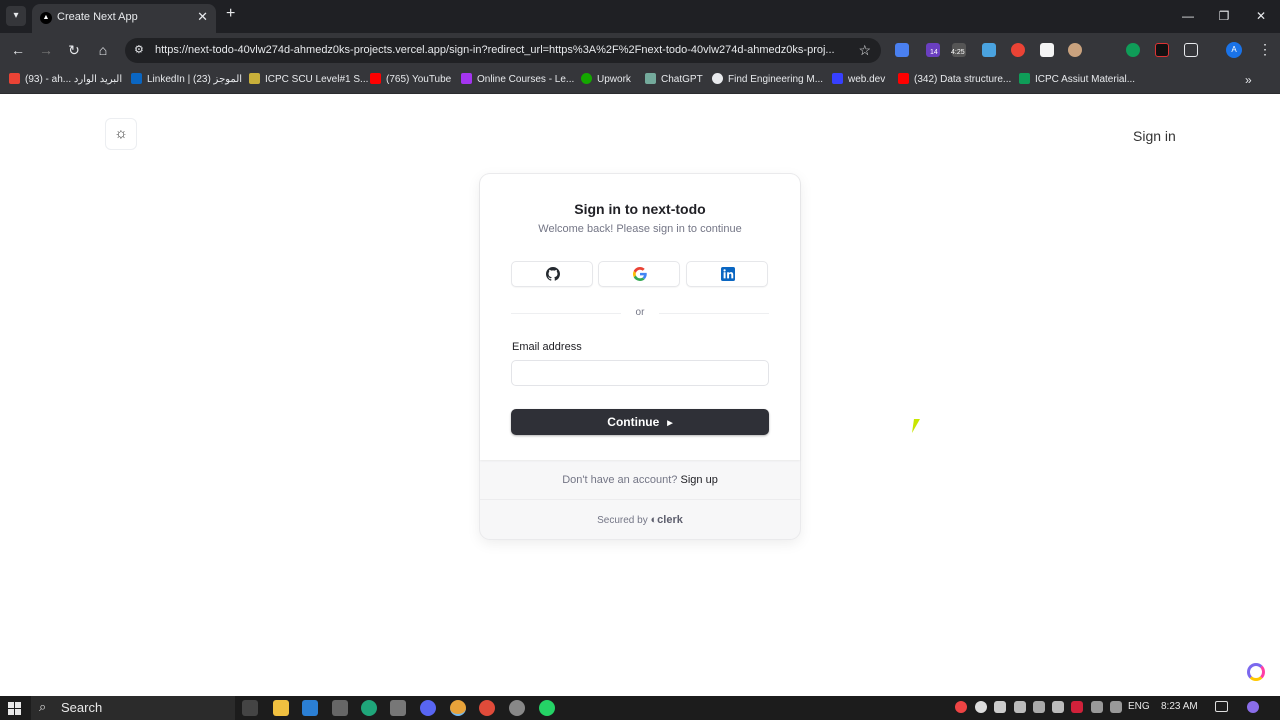 The height and width of the screenshot is (720, 1280). I want to click on whatsapp-icon, so click(547, 708).